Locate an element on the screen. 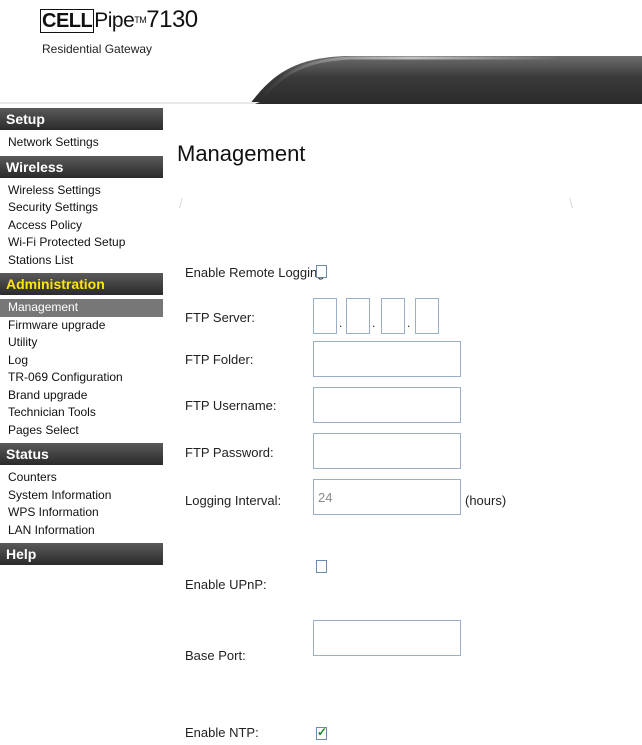 The height and width of the screenshot is (745, 642). sidebar-section-help: Help is located at coordinates (81, 554).